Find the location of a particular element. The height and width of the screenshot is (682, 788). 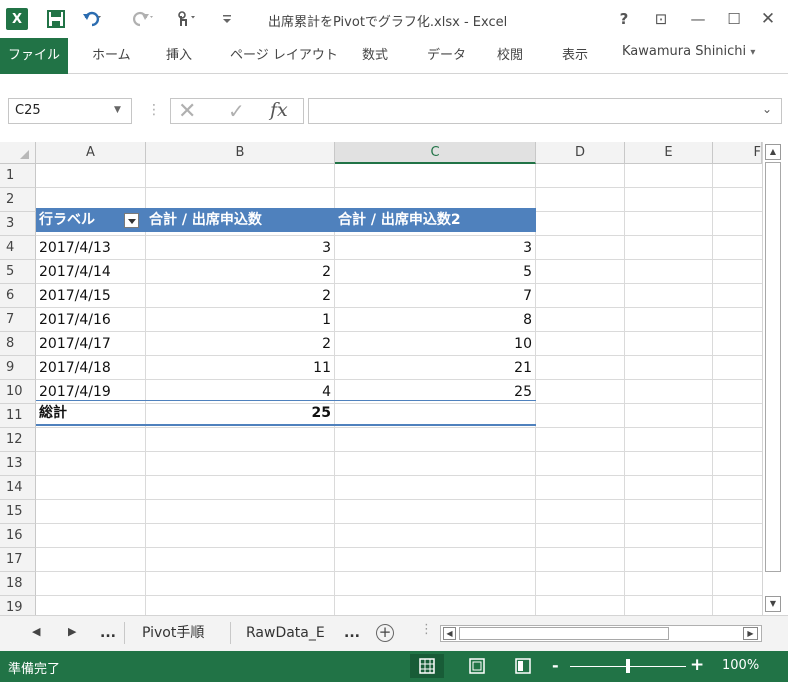

row-header: 3 is located at coordinates (18, 224).